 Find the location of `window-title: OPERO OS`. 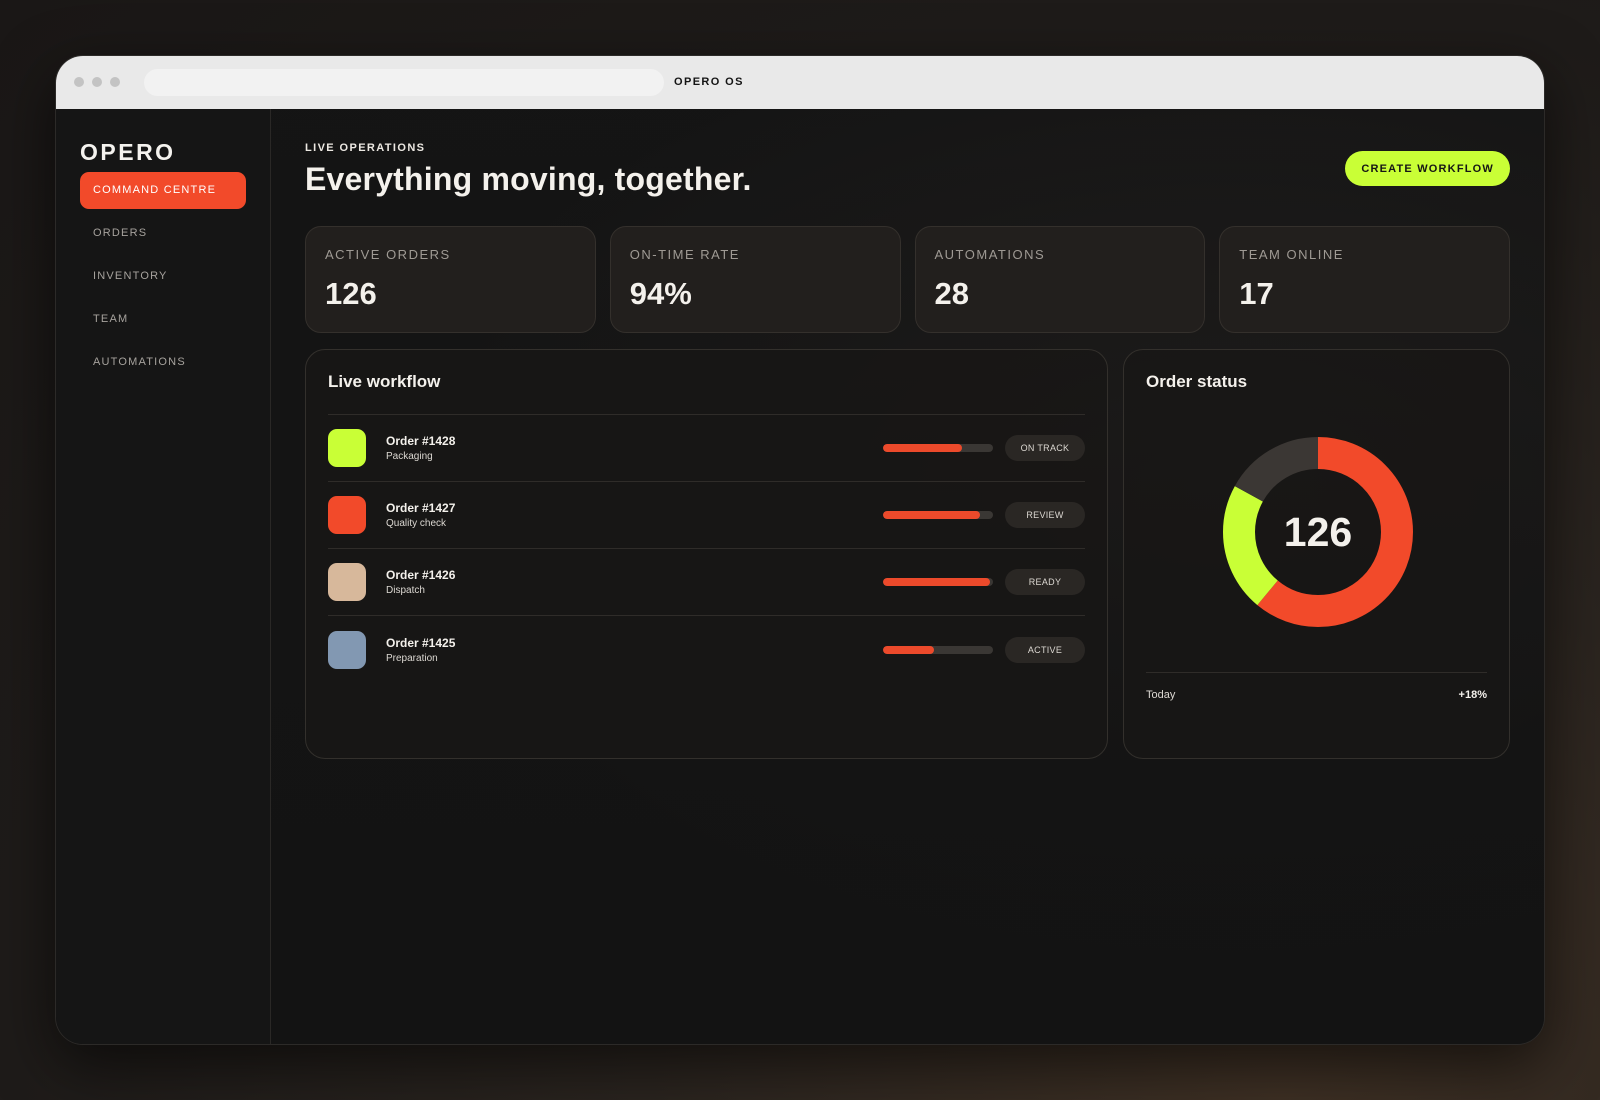

window-title: OPERO OS is located at coordinates (709, 82).